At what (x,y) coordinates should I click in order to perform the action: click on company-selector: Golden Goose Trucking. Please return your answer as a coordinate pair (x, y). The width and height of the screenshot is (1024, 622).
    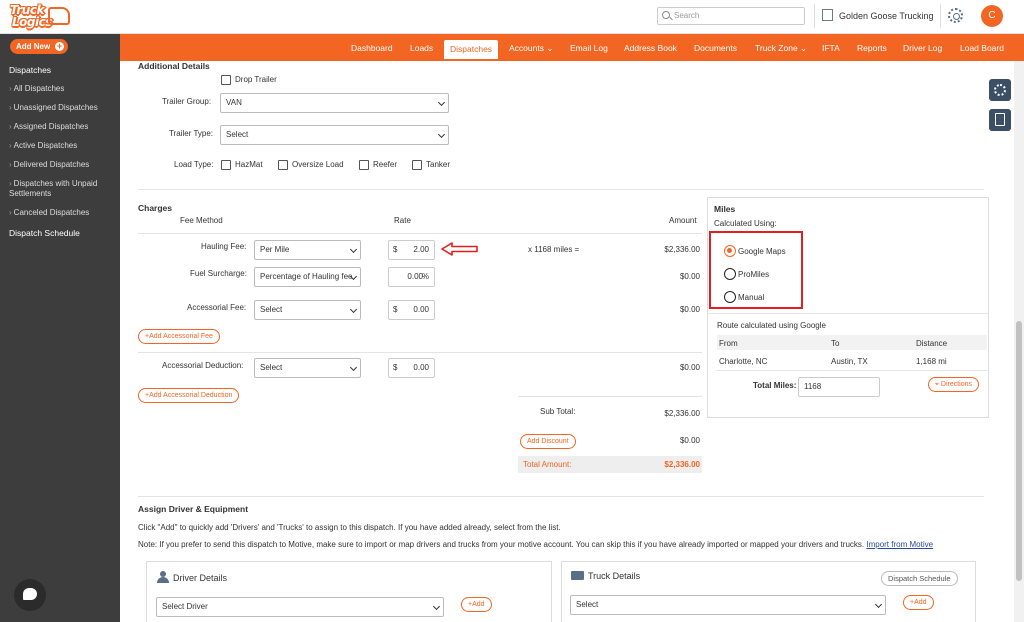
    Looking at the image, I should click on (878, 15).